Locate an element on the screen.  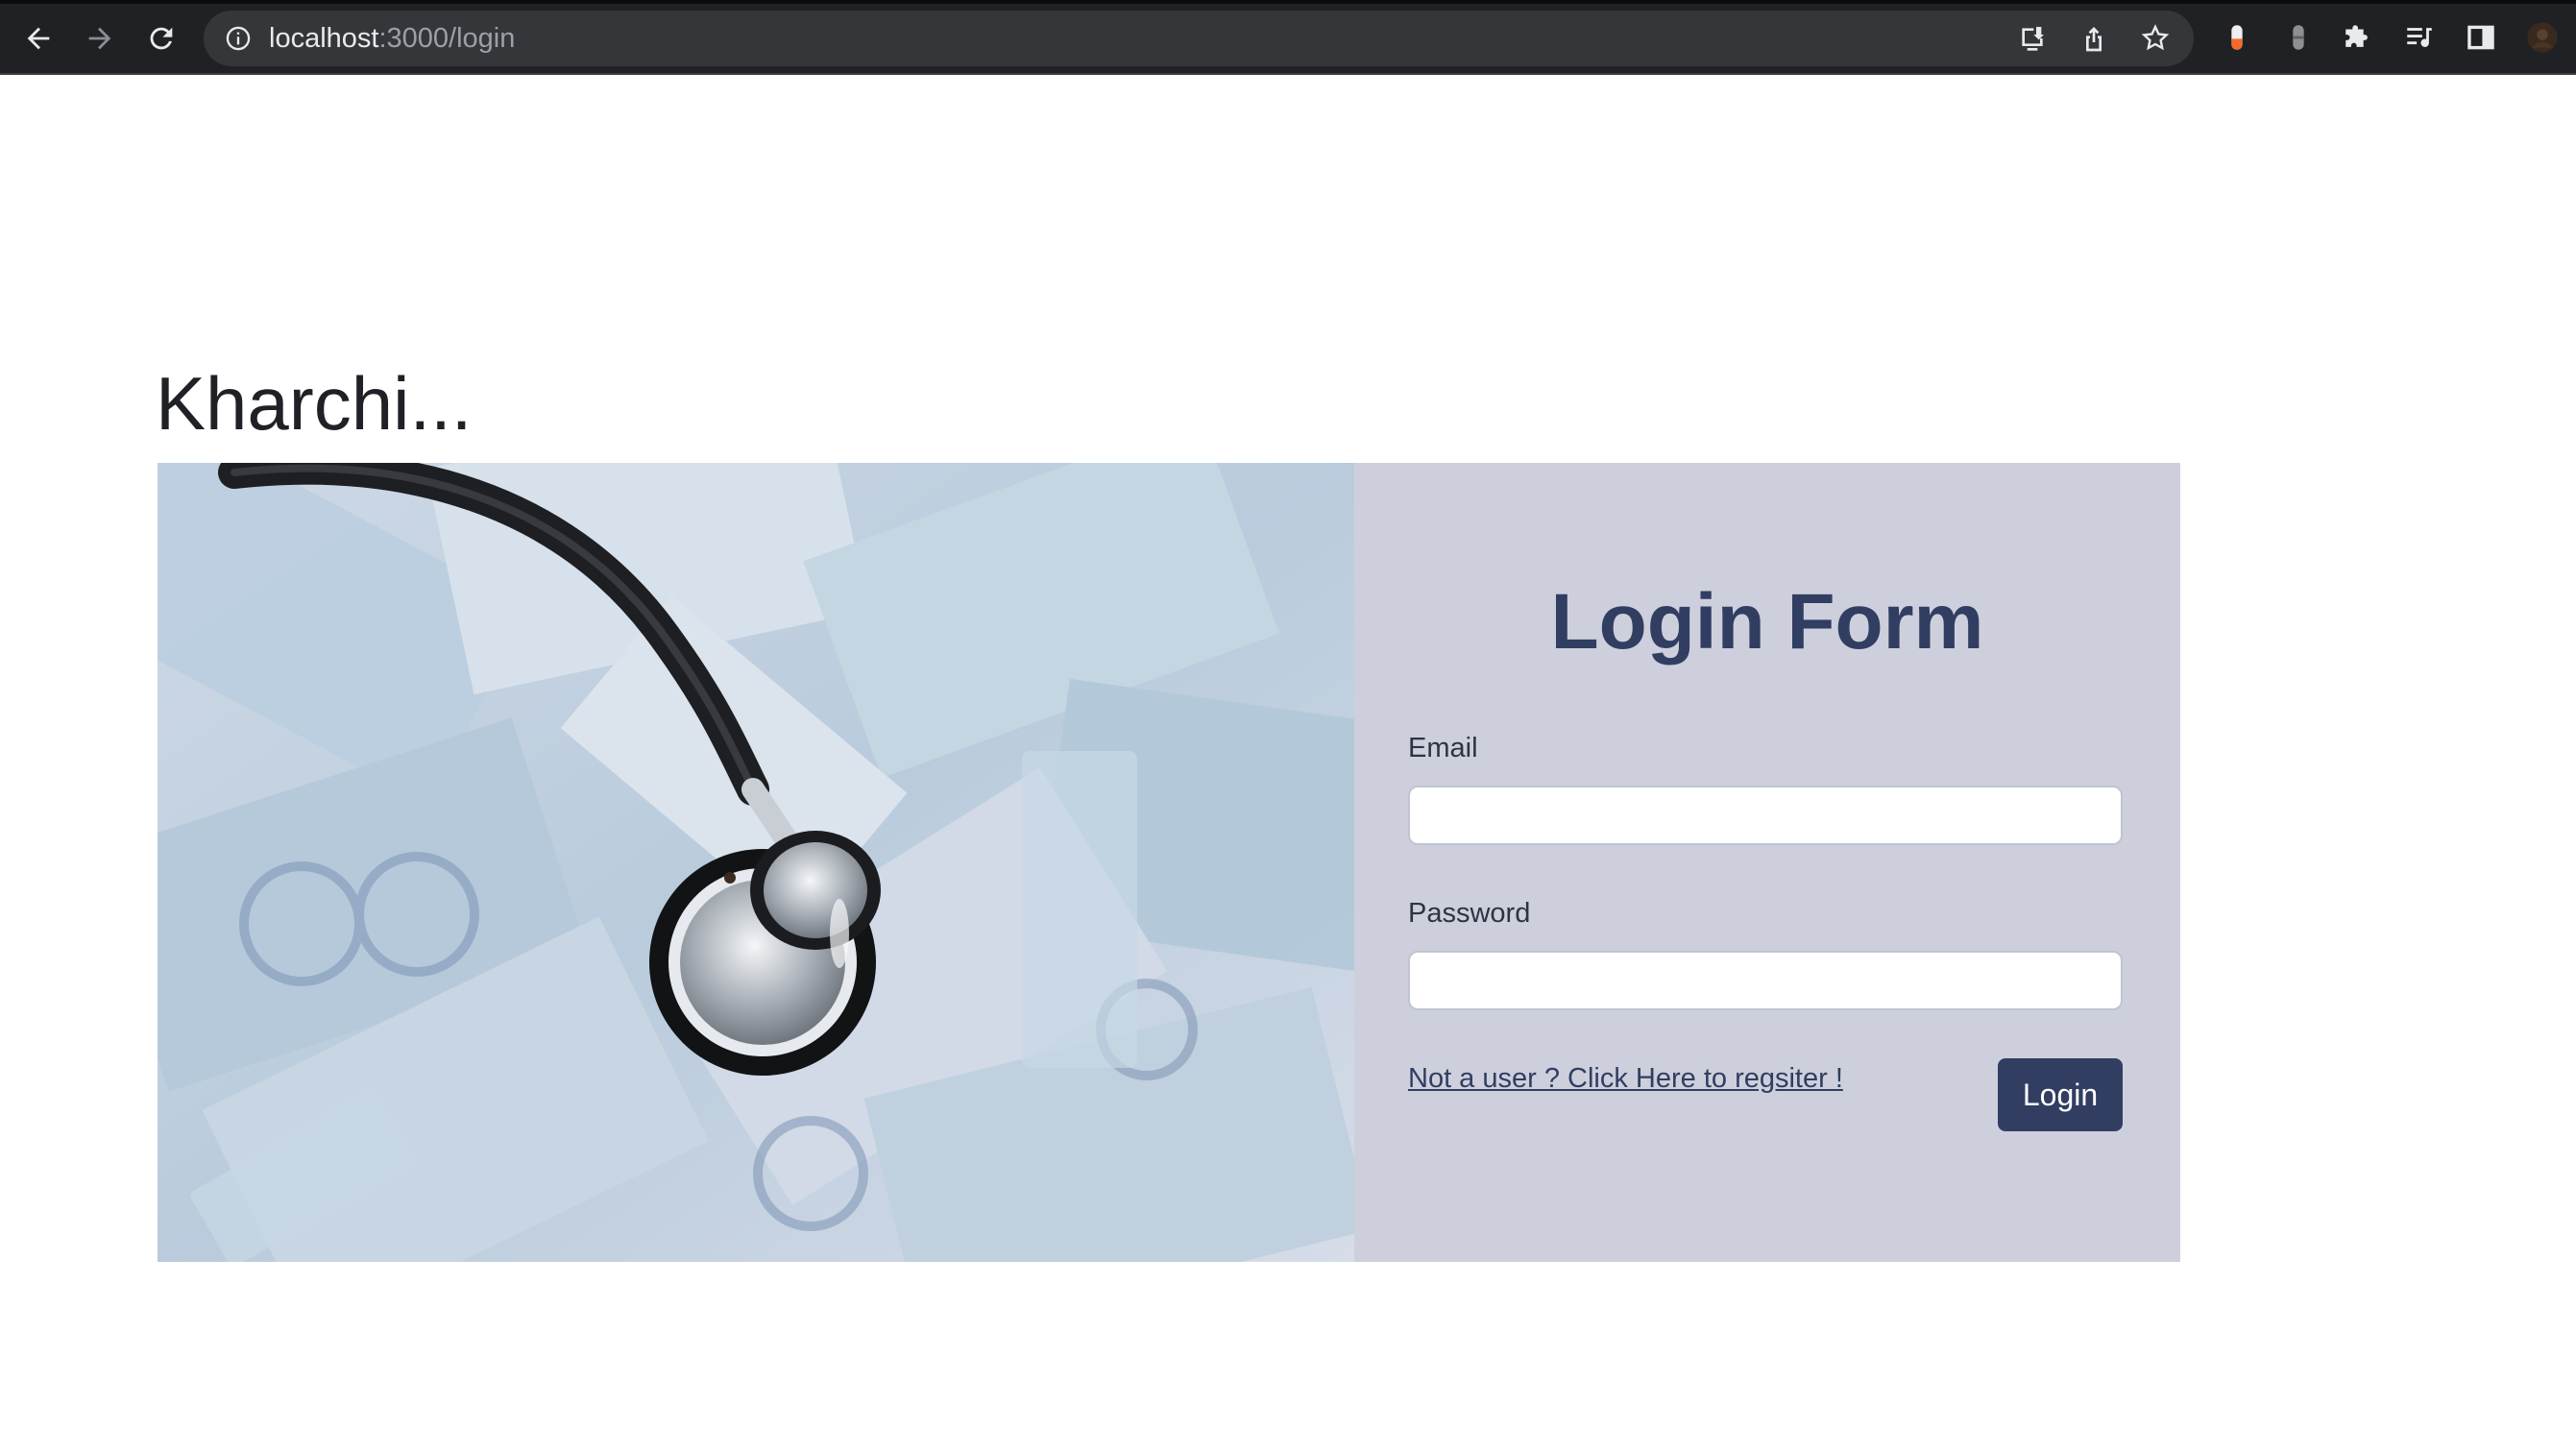
forward-button is located at coordinates (100, 38).